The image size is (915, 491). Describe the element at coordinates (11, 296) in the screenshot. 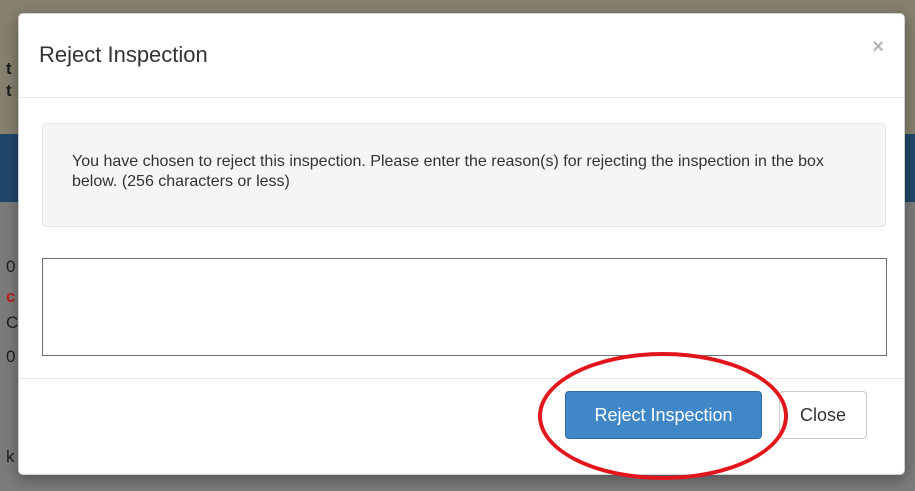

I see `background-text-fragment: c` at that location.